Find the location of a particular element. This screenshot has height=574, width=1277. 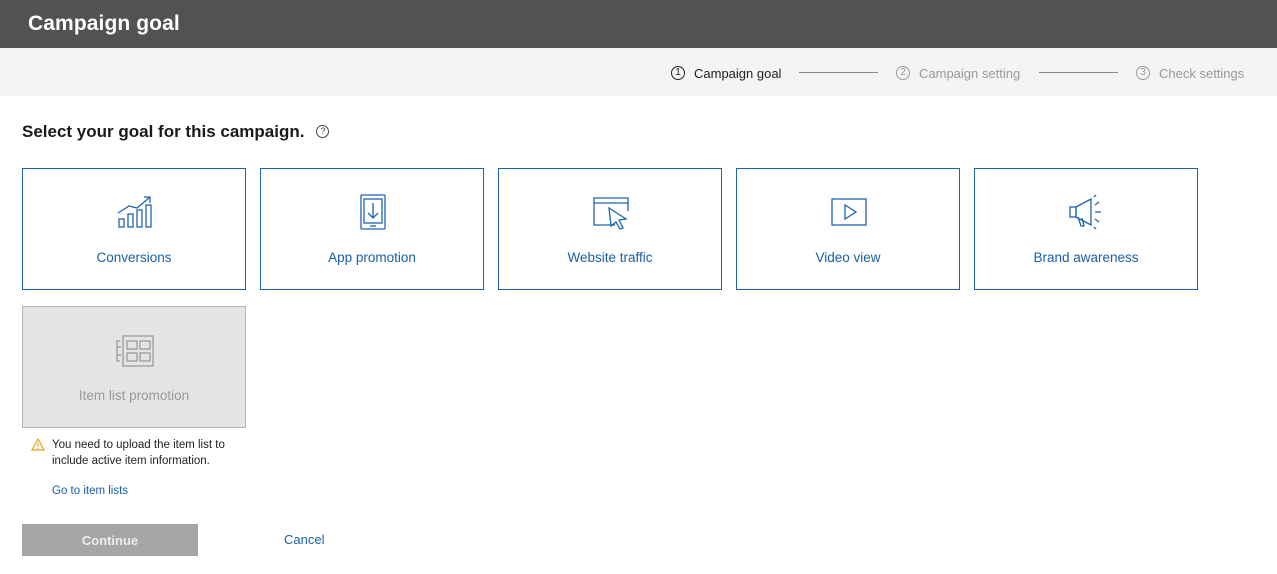

section-heading: Select your goal for this campaign. ? is located at coordinates (176, 132).